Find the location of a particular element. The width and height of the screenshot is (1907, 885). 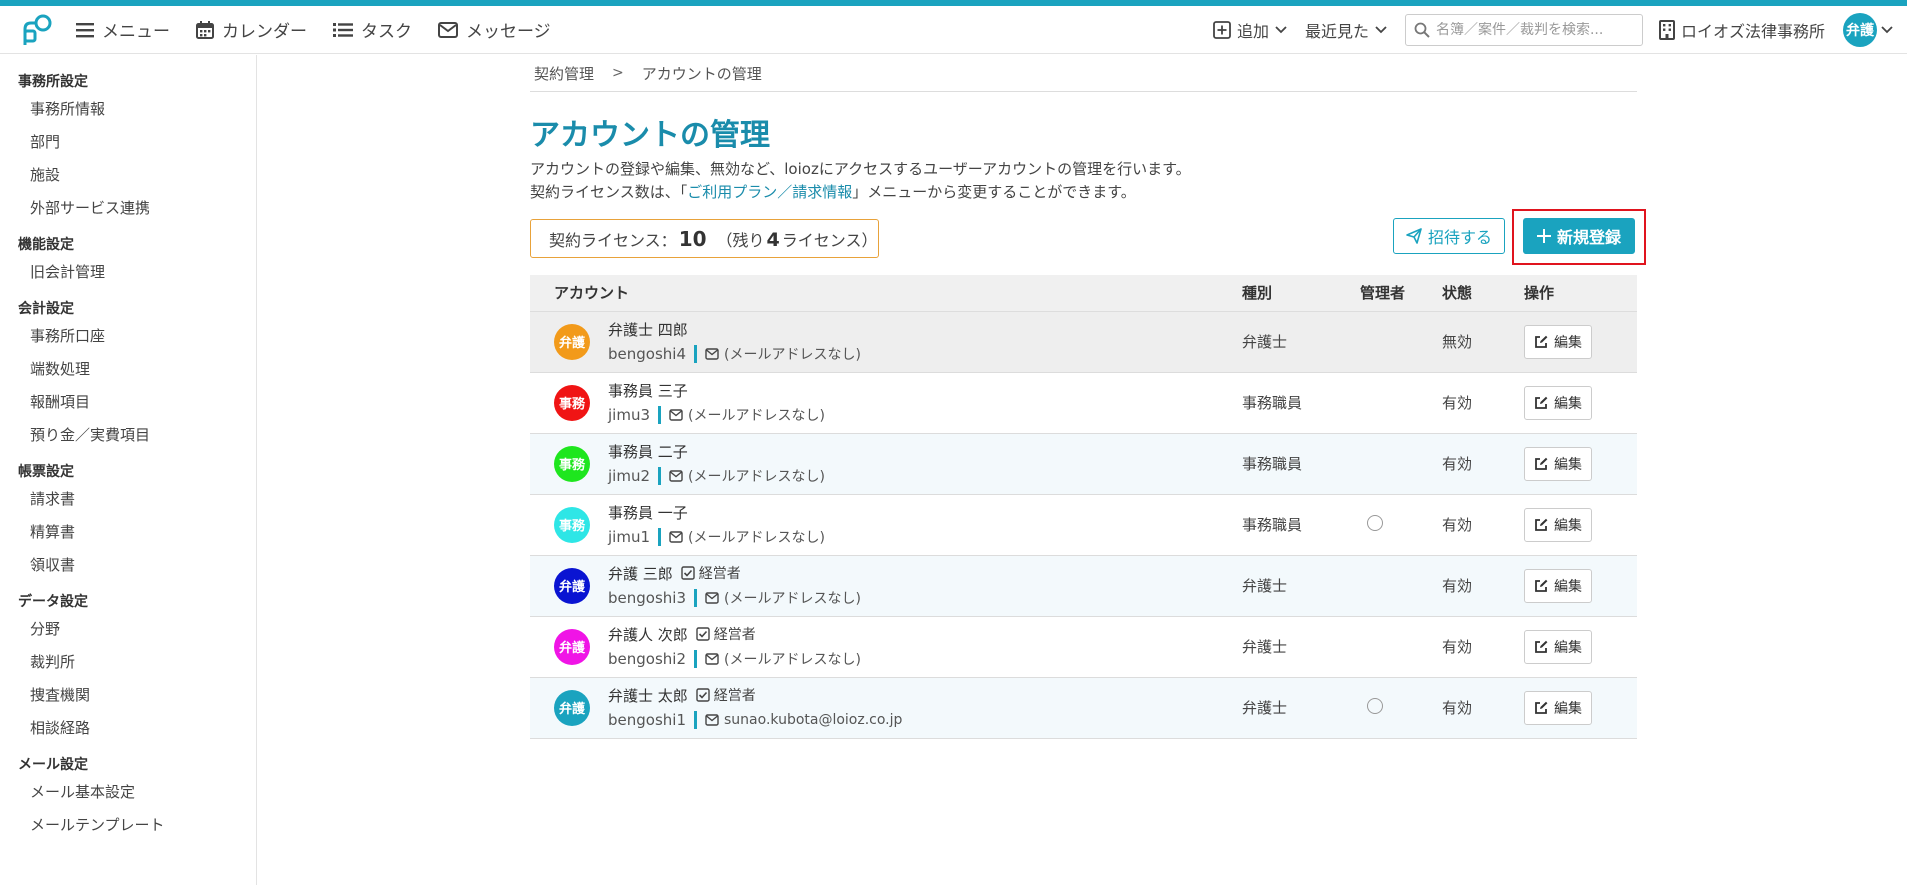

edit-icon is located at coordinates (1541, 646).